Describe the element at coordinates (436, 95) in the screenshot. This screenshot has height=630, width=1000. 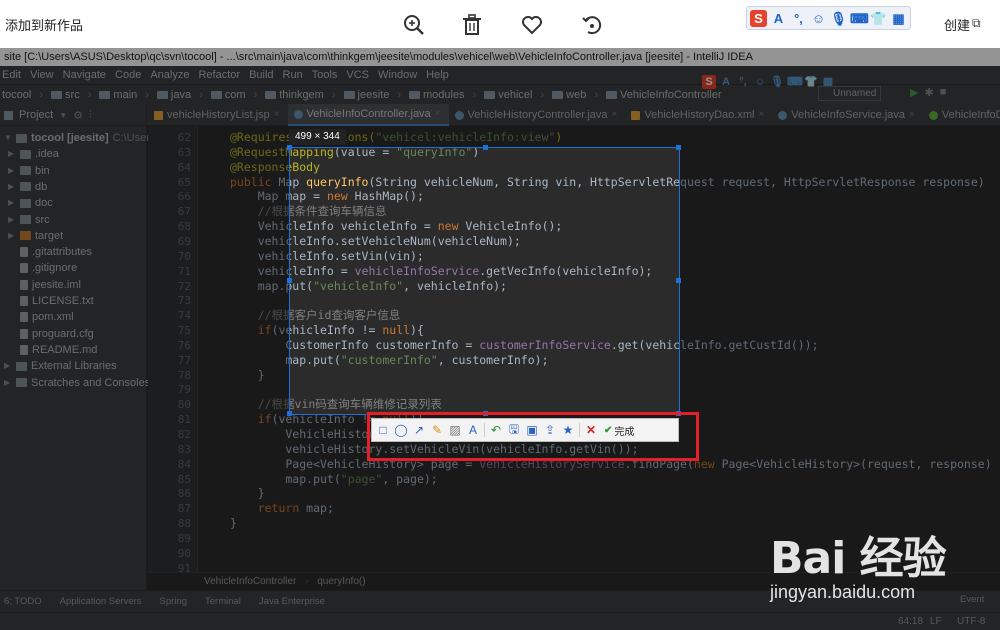
I see `nav-crumb: modules` at that location.